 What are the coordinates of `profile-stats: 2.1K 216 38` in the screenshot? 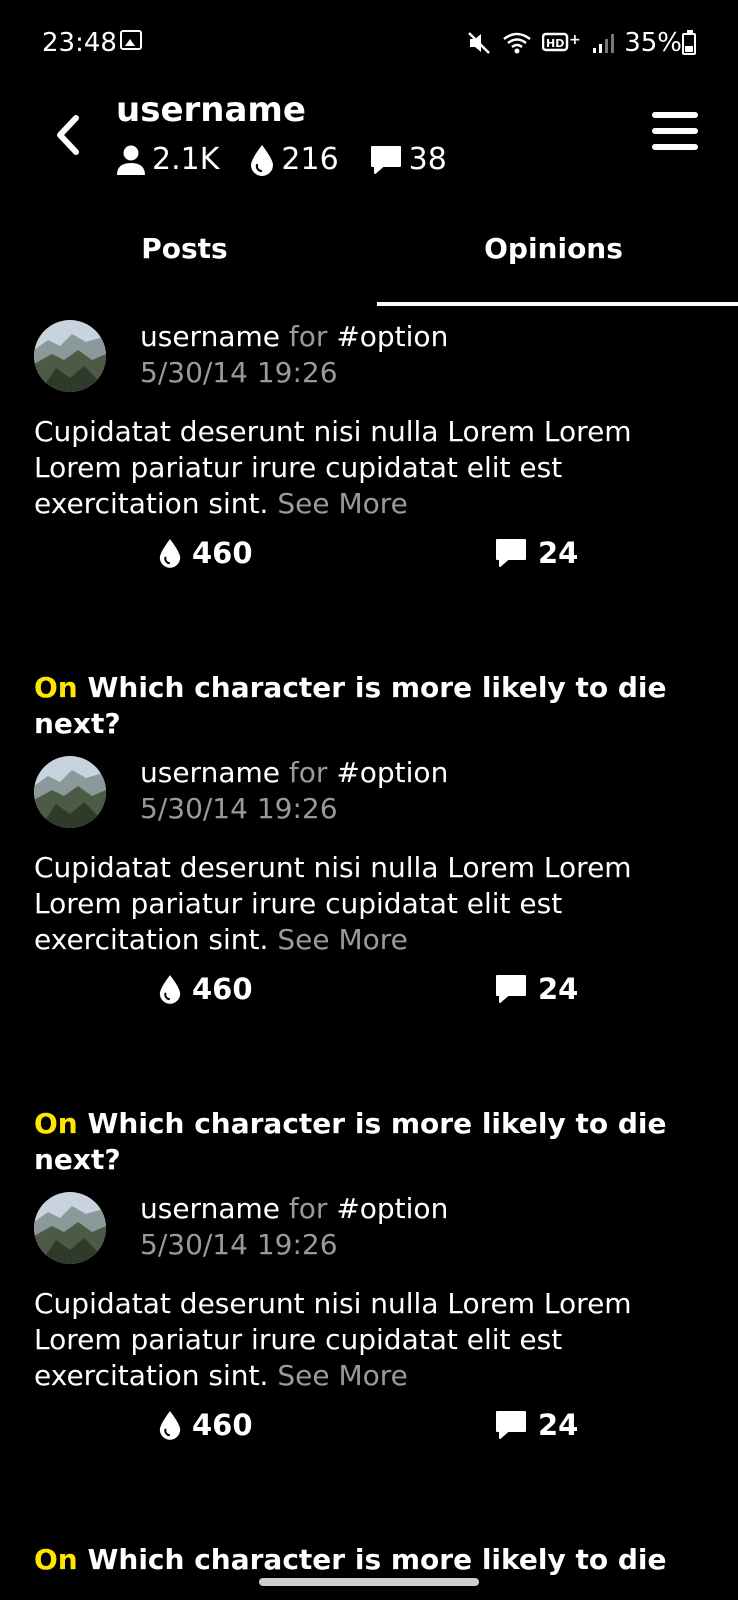 It's located at (296, 159).